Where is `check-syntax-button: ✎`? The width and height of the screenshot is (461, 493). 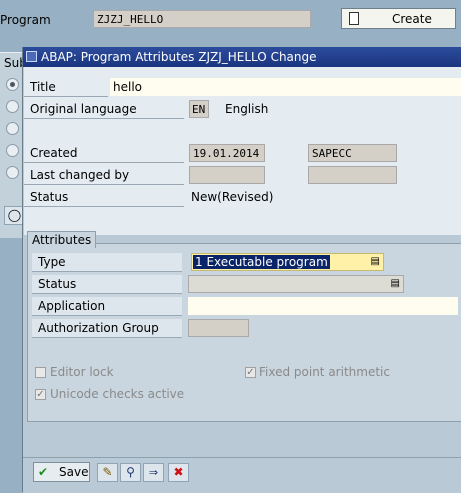
check-syntax-button: ✎ is located at coordinates (107, 472).